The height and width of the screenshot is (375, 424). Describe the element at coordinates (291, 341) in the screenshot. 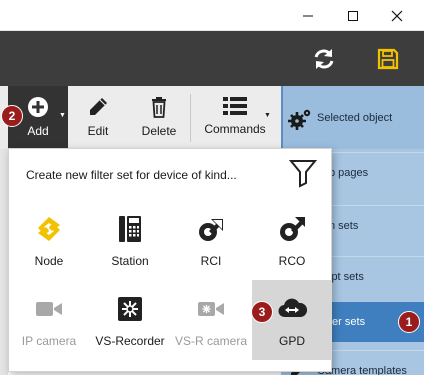

I see `tile-label: GPD` at that location.